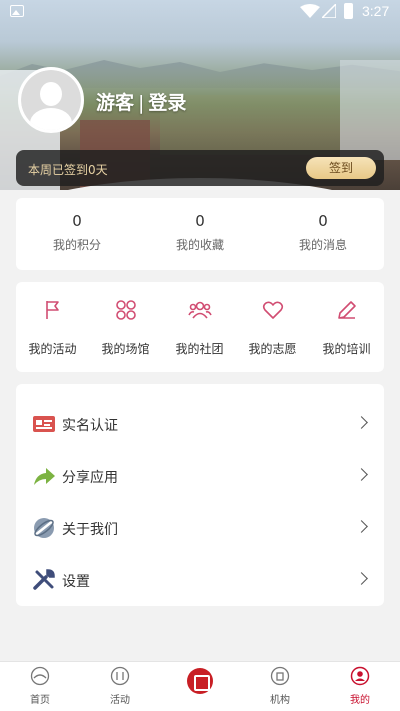 This screenshot has height=711, width=400. Describe the element at coordinates (341, 168) in the screenshot. I see `signin-button: 签到` at that location.